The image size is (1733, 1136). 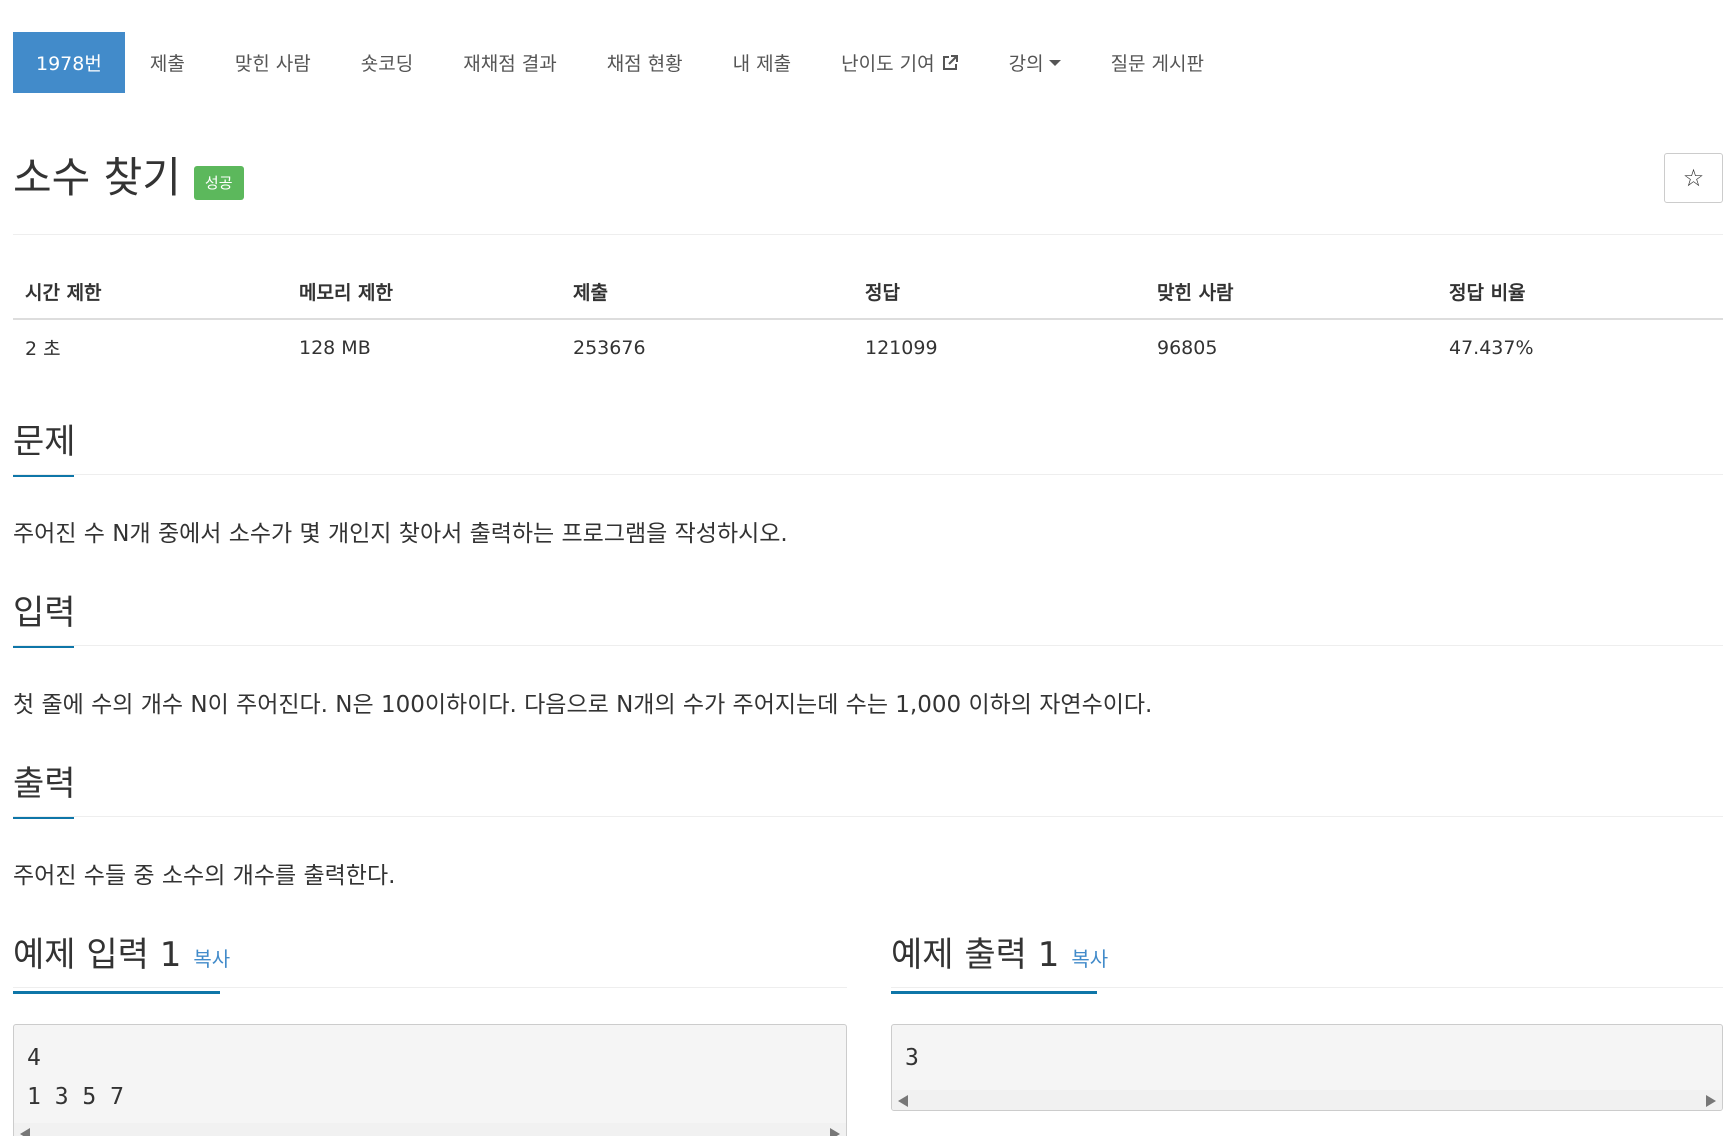 I want to click on input-heading: 입력, so click(x=44, y=619).